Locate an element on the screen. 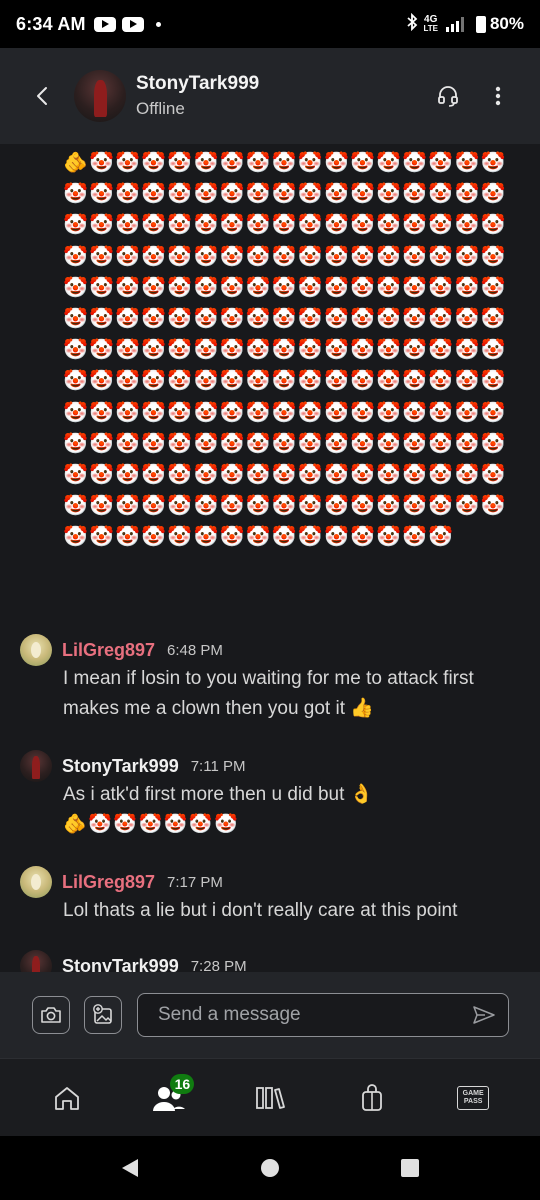  contact-name: StonyTark999 is located at coordinates (197, 84).